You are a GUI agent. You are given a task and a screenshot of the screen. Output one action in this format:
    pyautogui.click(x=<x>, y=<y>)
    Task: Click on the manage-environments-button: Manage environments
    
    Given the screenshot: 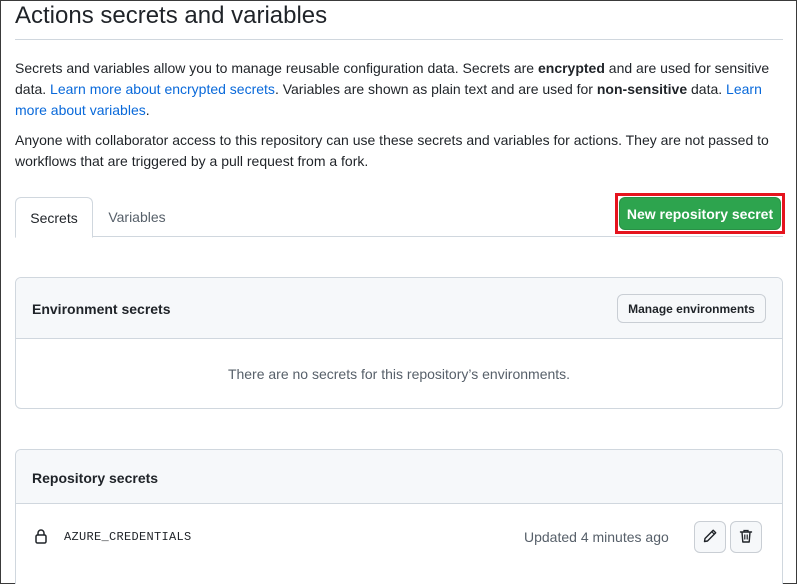 What is the action you would take?
    pyautogui.click(x=691, y=308)
    